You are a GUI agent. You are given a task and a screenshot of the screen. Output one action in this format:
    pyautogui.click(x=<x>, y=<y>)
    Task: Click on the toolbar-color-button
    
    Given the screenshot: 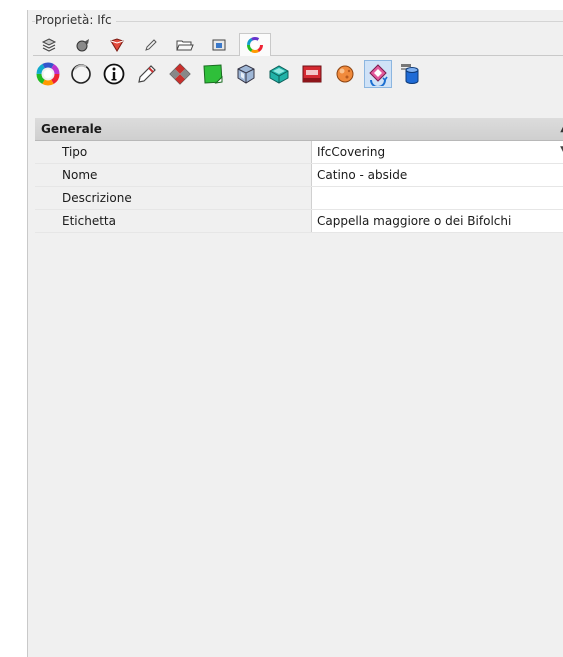 What is the action you would take?
    pyautogui.click(x=48, y=74)
    